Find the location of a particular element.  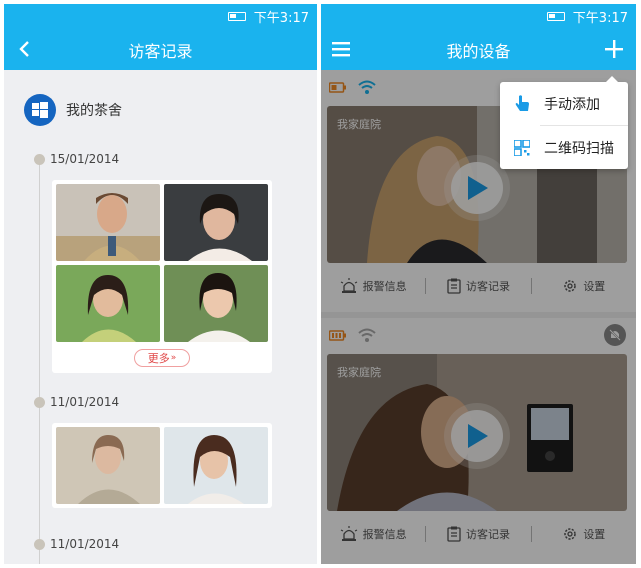

owner-header: 我的茶舍 is located at coordinates (73, 110).